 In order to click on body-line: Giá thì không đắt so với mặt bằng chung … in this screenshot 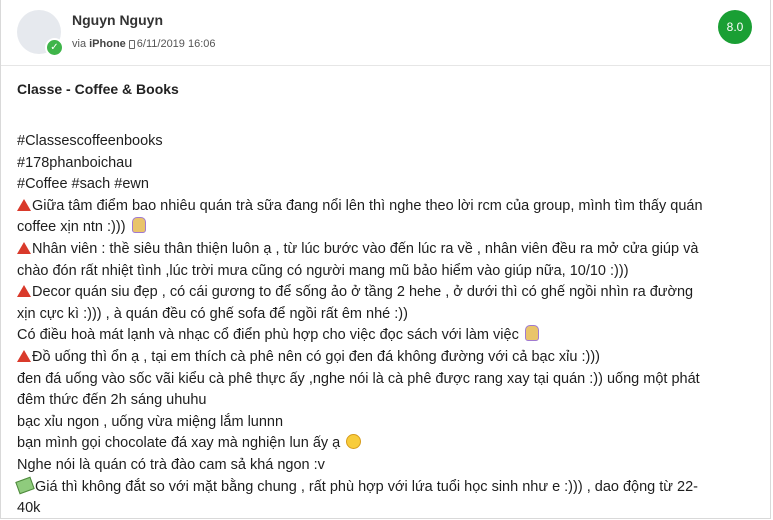, I will do `click(388, 487)`.